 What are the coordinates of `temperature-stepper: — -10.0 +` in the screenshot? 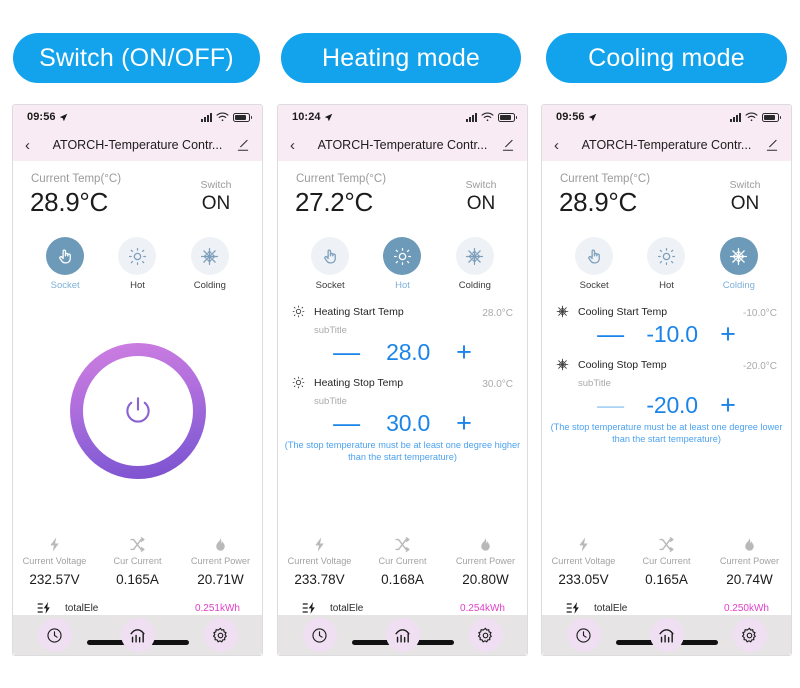 It's located at (666, 335).